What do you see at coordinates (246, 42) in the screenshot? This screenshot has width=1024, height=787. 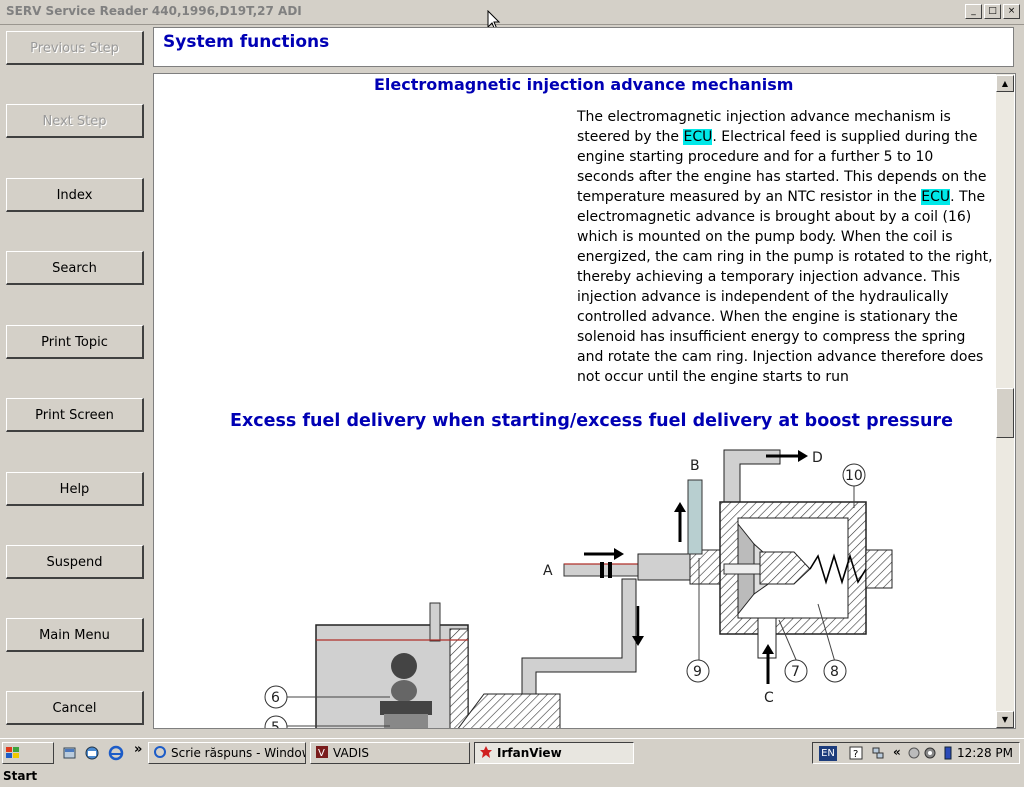 I see `page-title: System functions` at bounding box center [246, 42].